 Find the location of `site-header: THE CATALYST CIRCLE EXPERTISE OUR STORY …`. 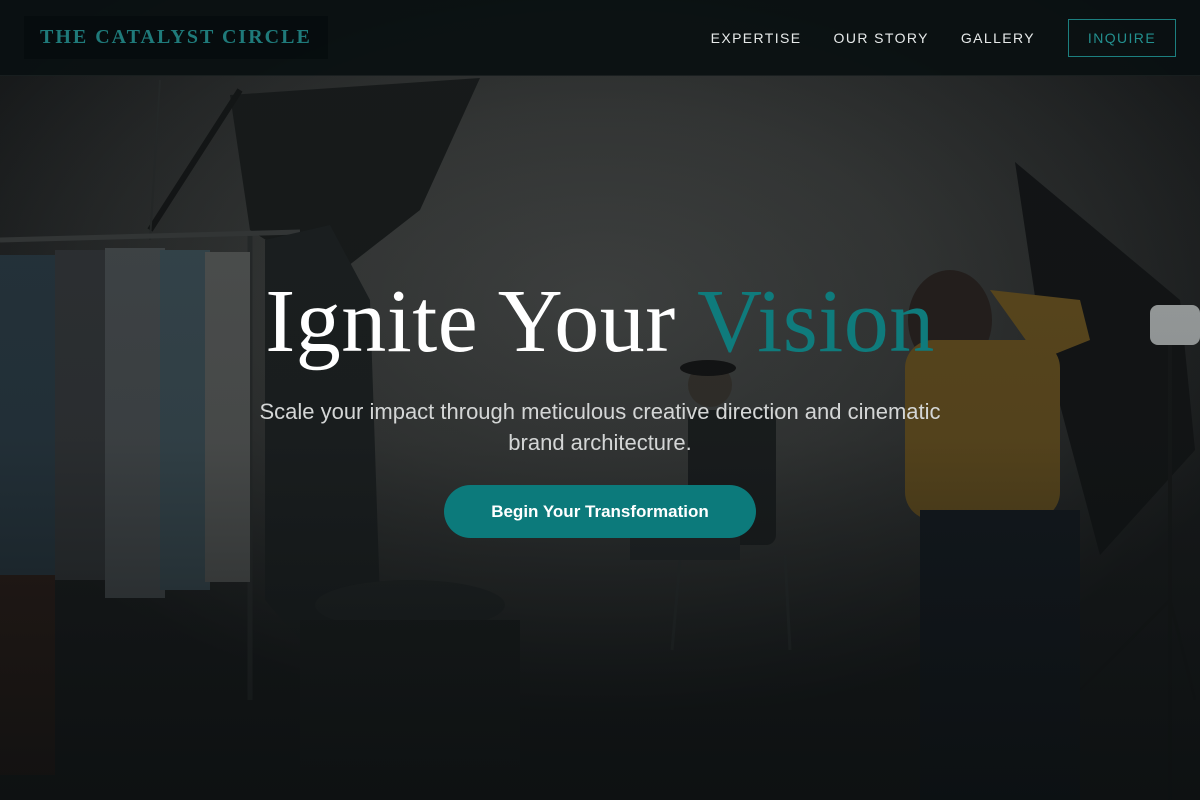

site-header: THE CATALYST CIRCLE EXPERTISE OUR STORY … is located at coordinates (600, 38).